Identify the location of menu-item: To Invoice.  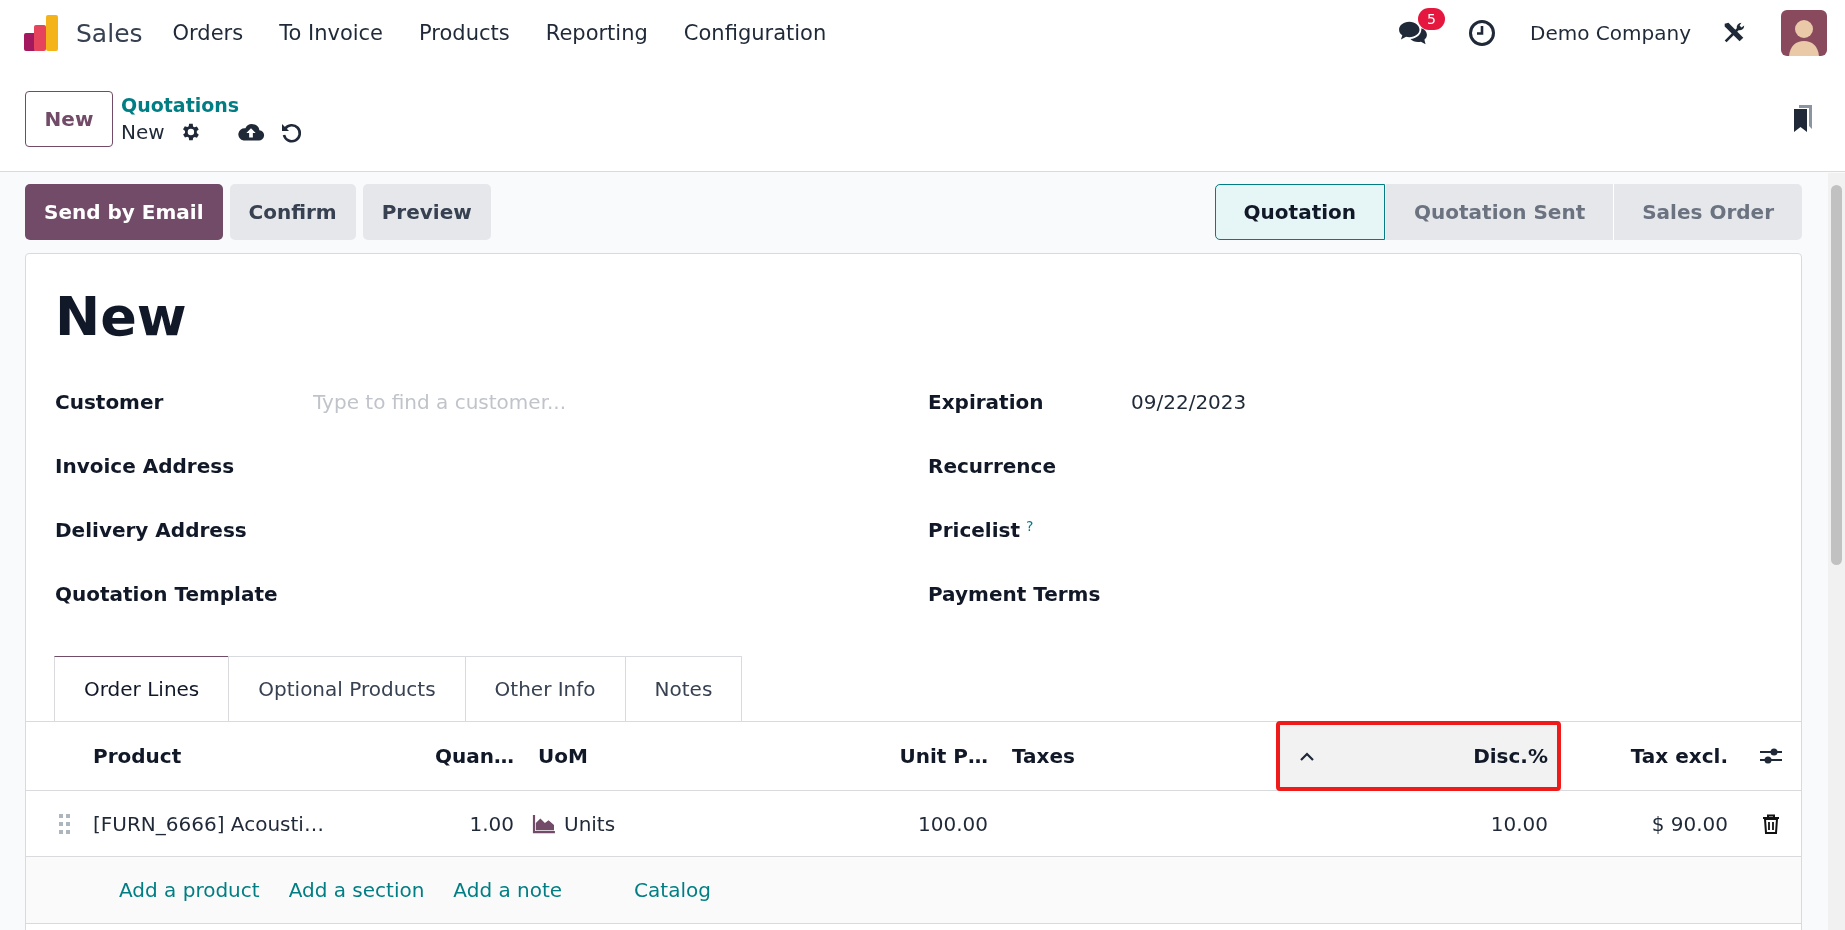
(331, 33).